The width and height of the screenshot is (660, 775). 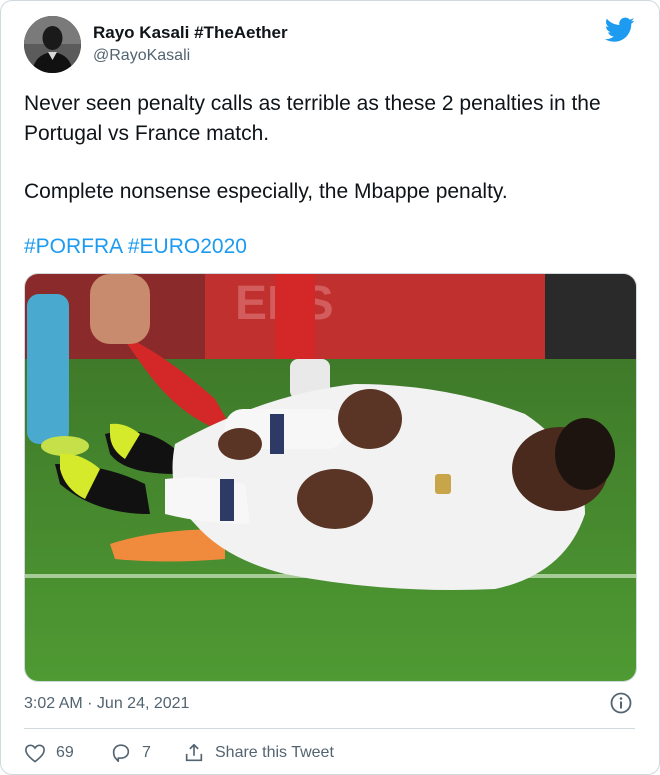 What do you see at coordinates (146, 752) in the screenshot?
I see `reply-count: 7` at bounding box center [146, 752].